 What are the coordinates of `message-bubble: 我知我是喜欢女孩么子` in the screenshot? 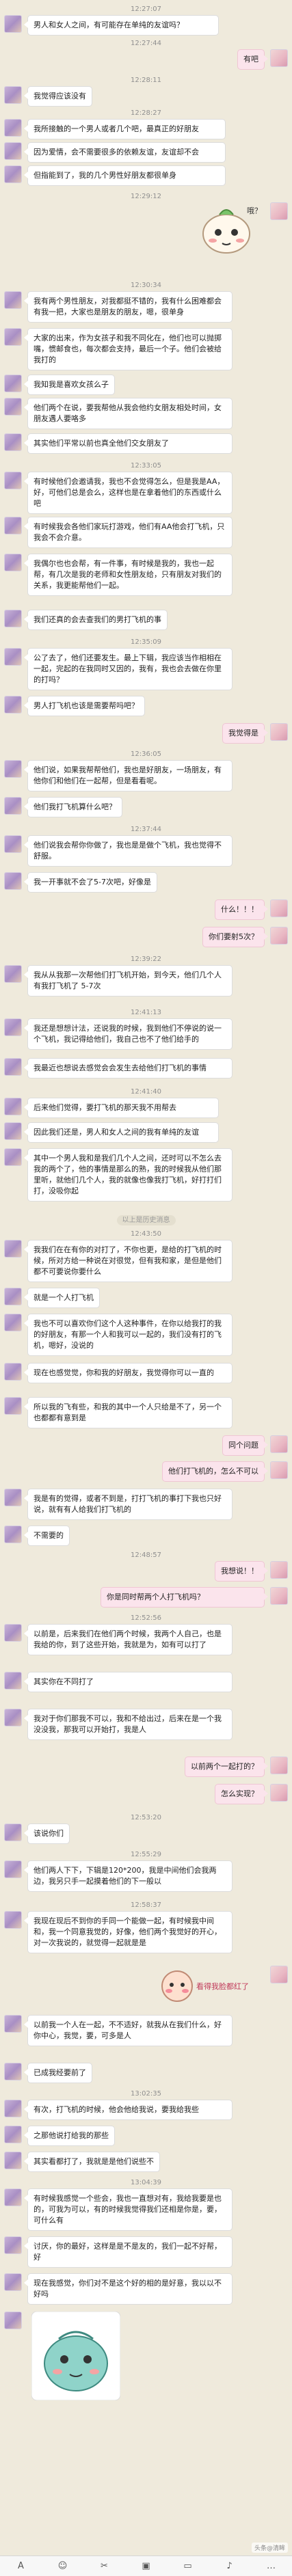 It's located at (69, 385).